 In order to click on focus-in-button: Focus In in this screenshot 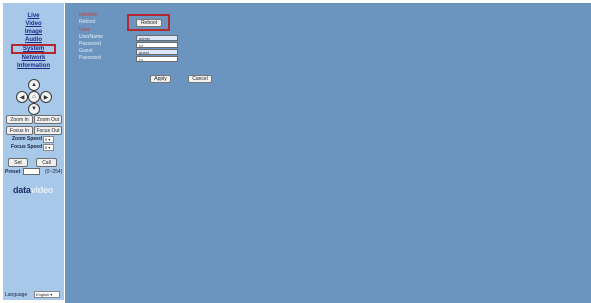, I will do `click(19, 130)`.